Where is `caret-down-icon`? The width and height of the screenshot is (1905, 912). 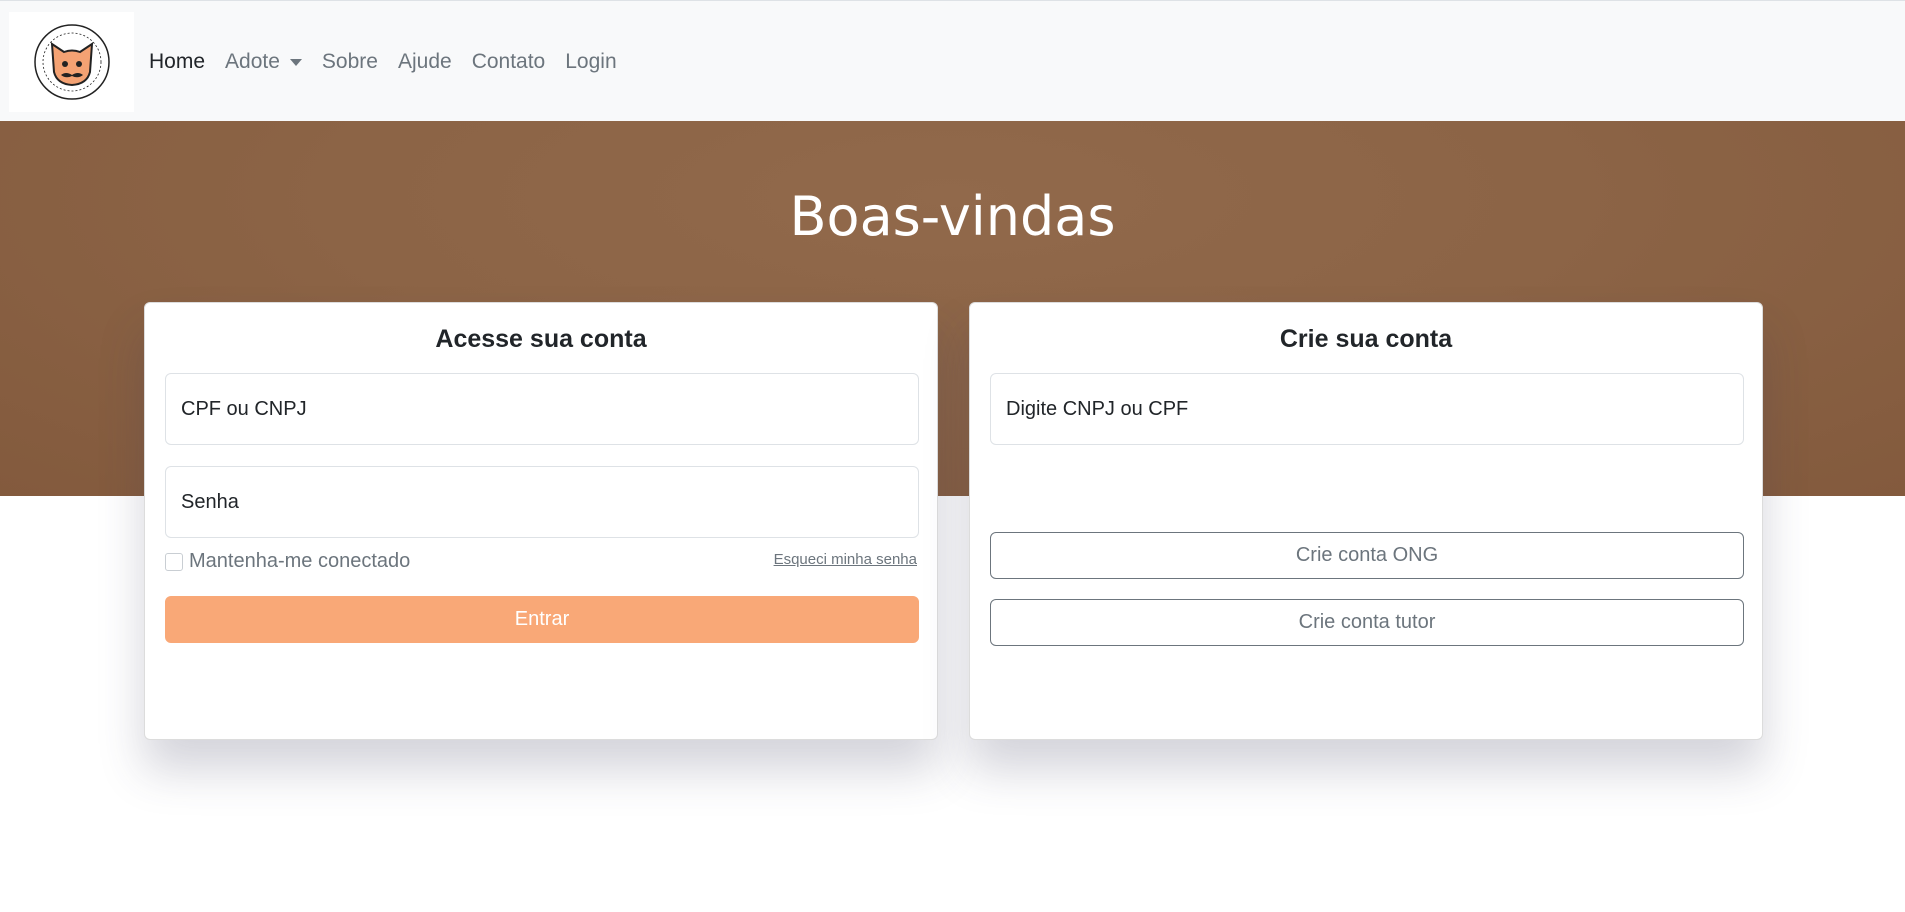
caret-down-icon is located at coordinates (295, 62).